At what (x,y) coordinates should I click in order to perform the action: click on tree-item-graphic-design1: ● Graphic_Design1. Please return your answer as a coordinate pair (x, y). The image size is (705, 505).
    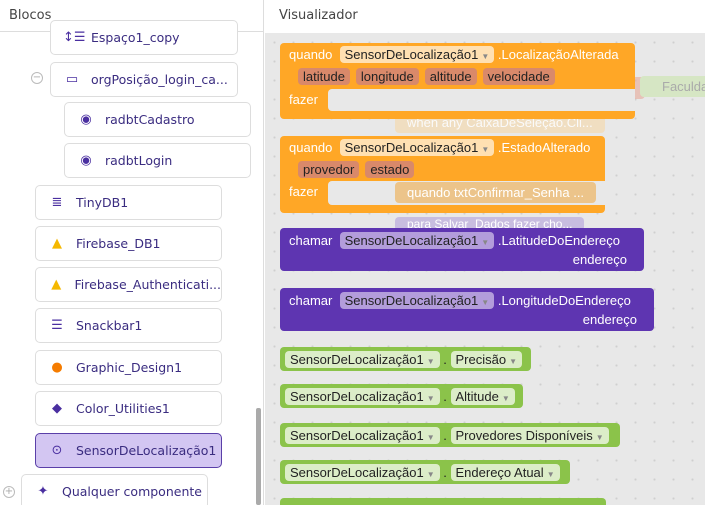
    Looking at the image, I should click on (128, 367).